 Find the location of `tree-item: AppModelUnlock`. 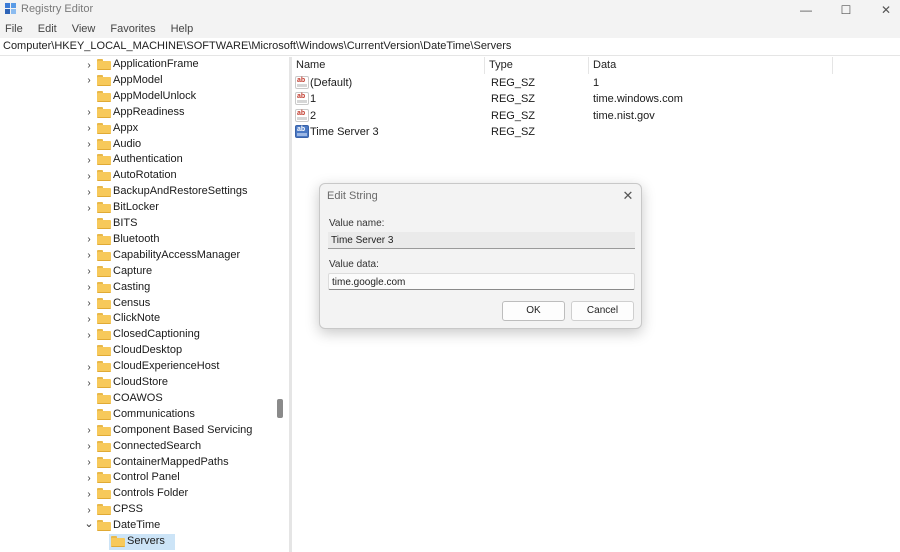

tree-item: AppModelUnlock is located at coordinates (137, 97).